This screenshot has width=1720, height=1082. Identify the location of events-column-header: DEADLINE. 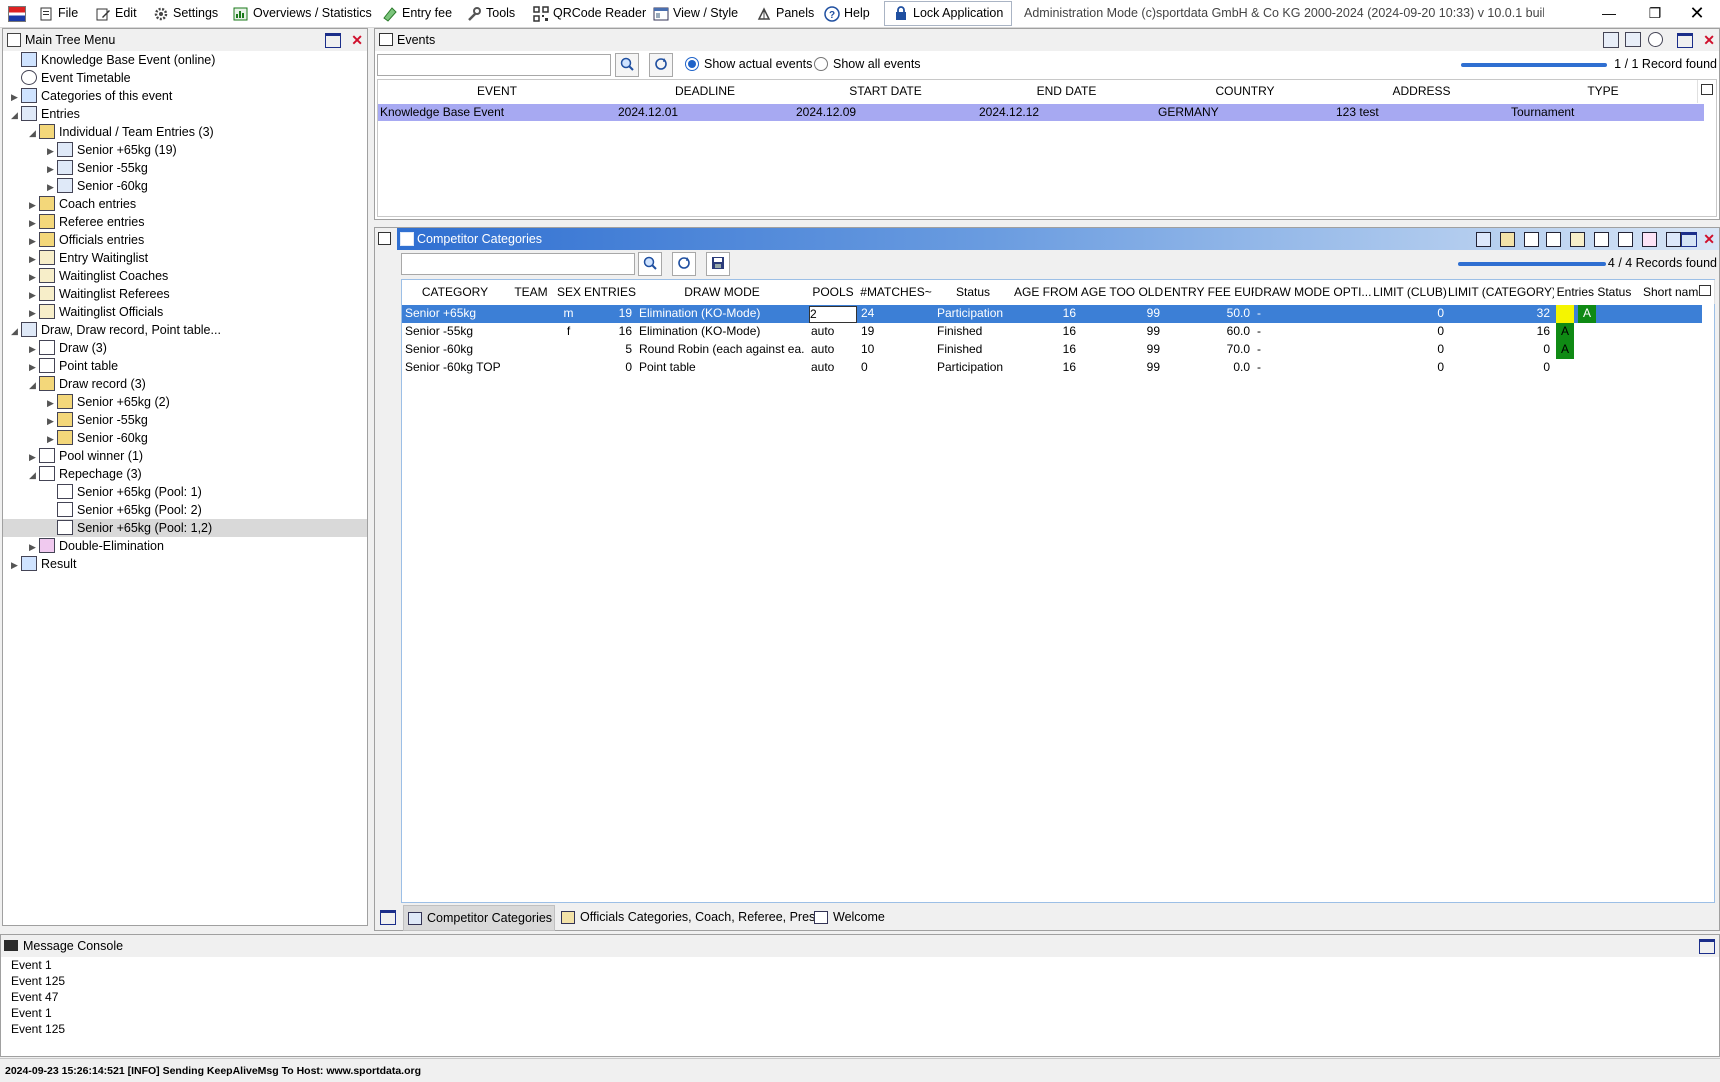
(705, 91).